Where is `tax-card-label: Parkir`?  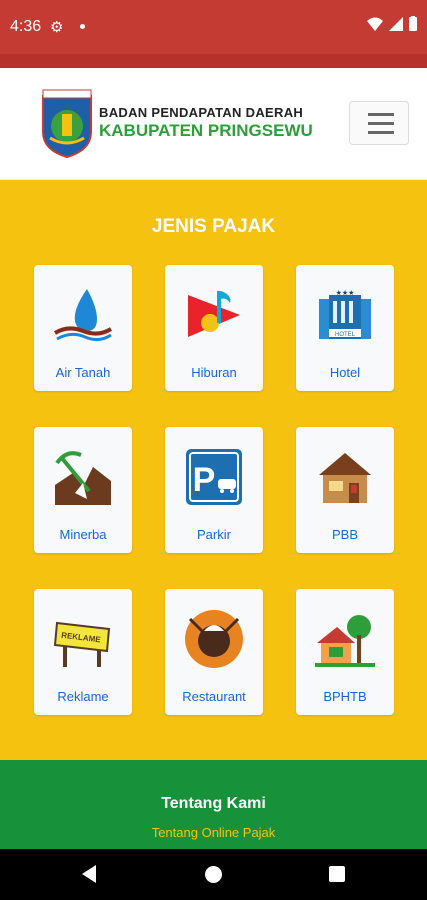
tax-card-label: Parkir is located at coordinates (214, 534).